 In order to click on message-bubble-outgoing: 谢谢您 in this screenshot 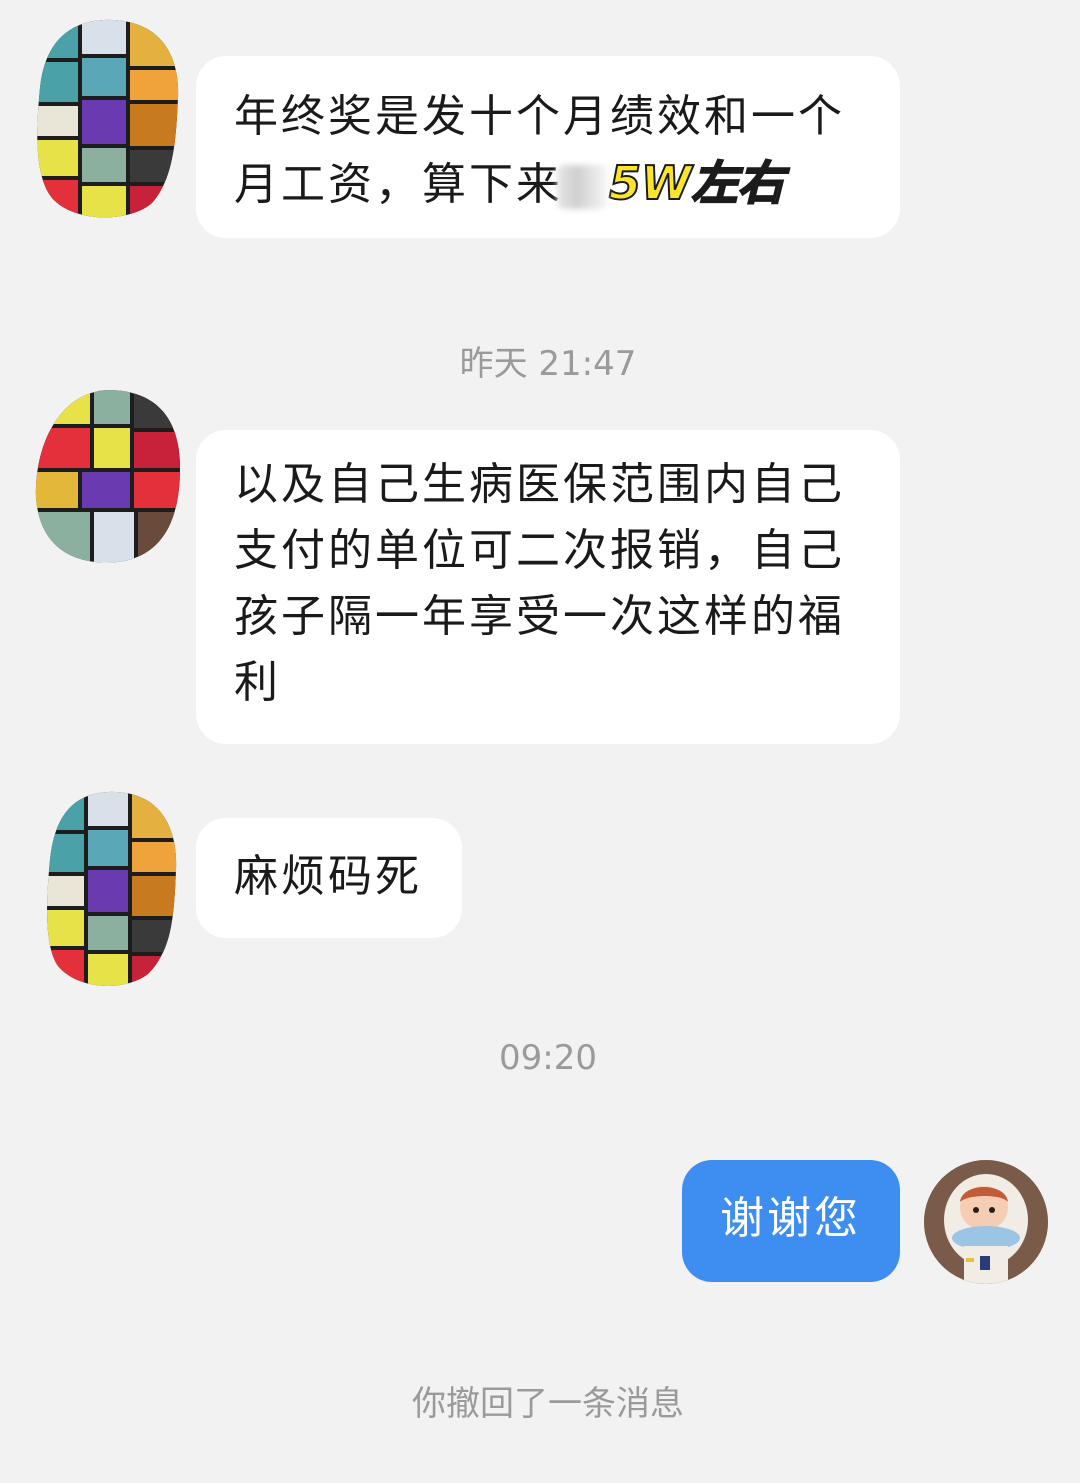, I will do `click(791, 1221)`.